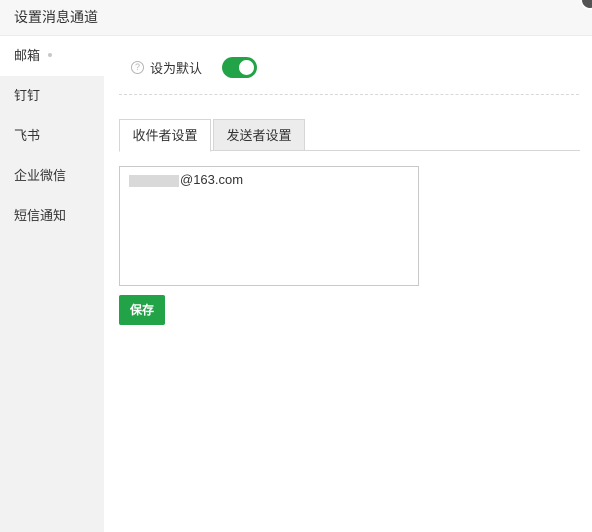 This screenshot has height=532, width=592. Describe the element at coordinates (586, 5) in the screenshot. I see `close-icon` at that location.